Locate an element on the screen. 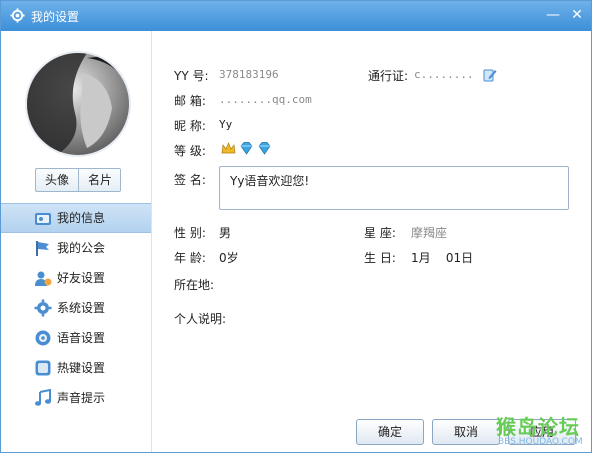  avatar is located at coordinates (78, 104).